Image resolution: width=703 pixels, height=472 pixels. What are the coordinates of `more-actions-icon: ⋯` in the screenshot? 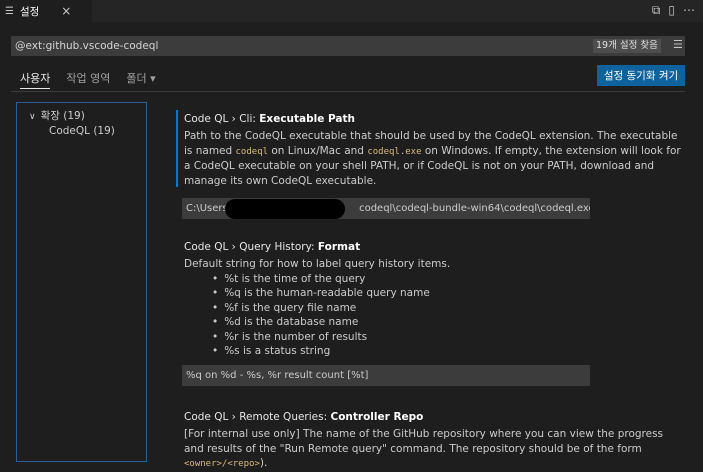 It's located at (689, 10).